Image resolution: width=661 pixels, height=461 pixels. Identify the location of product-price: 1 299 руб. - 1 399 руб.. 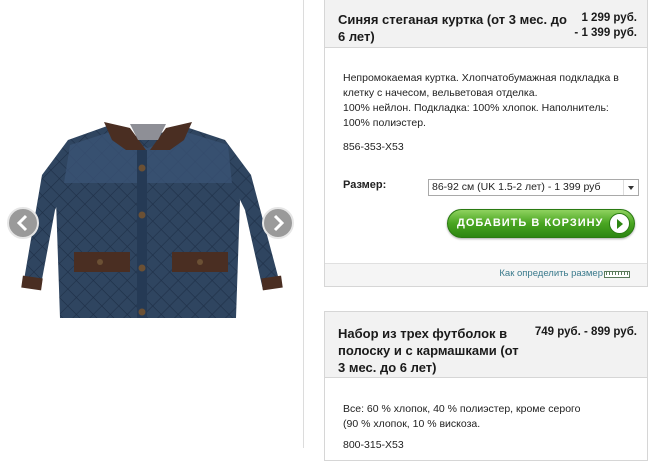
(605, 26).